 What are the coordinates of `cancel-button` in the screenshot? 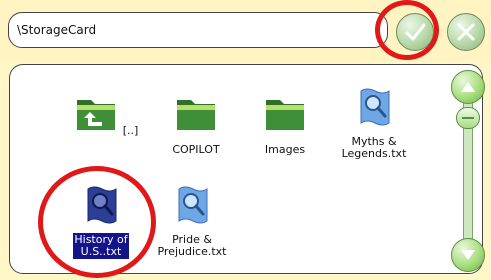 It's located at (466, 32).